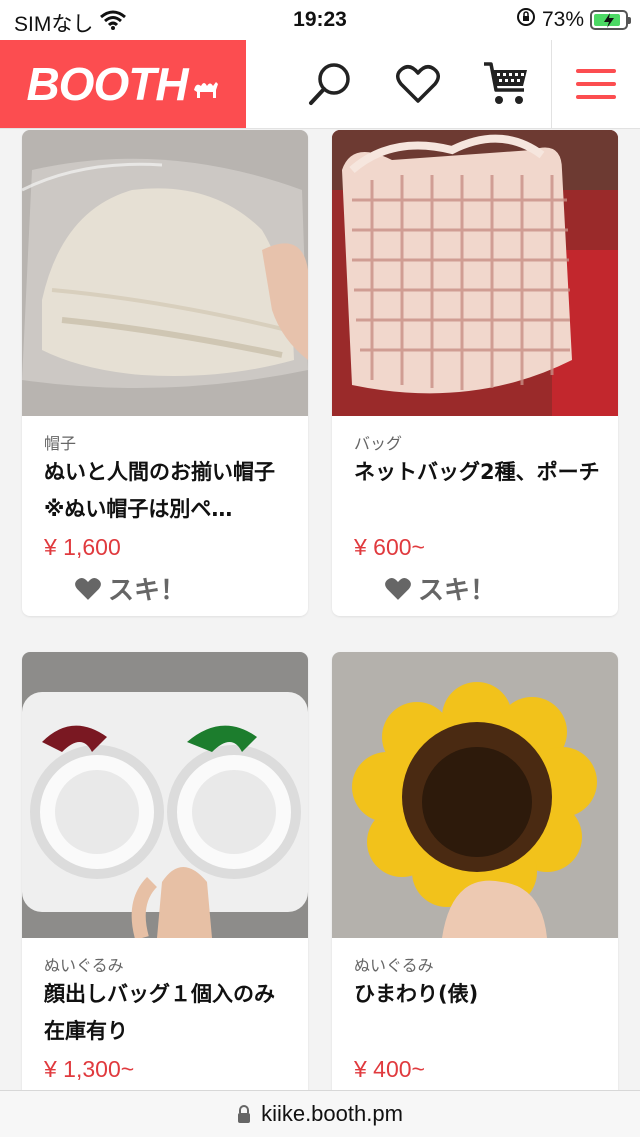 This screenshot has width=640, height=1137. I want to click on logo-text: BOOTH, so click(107, 84).